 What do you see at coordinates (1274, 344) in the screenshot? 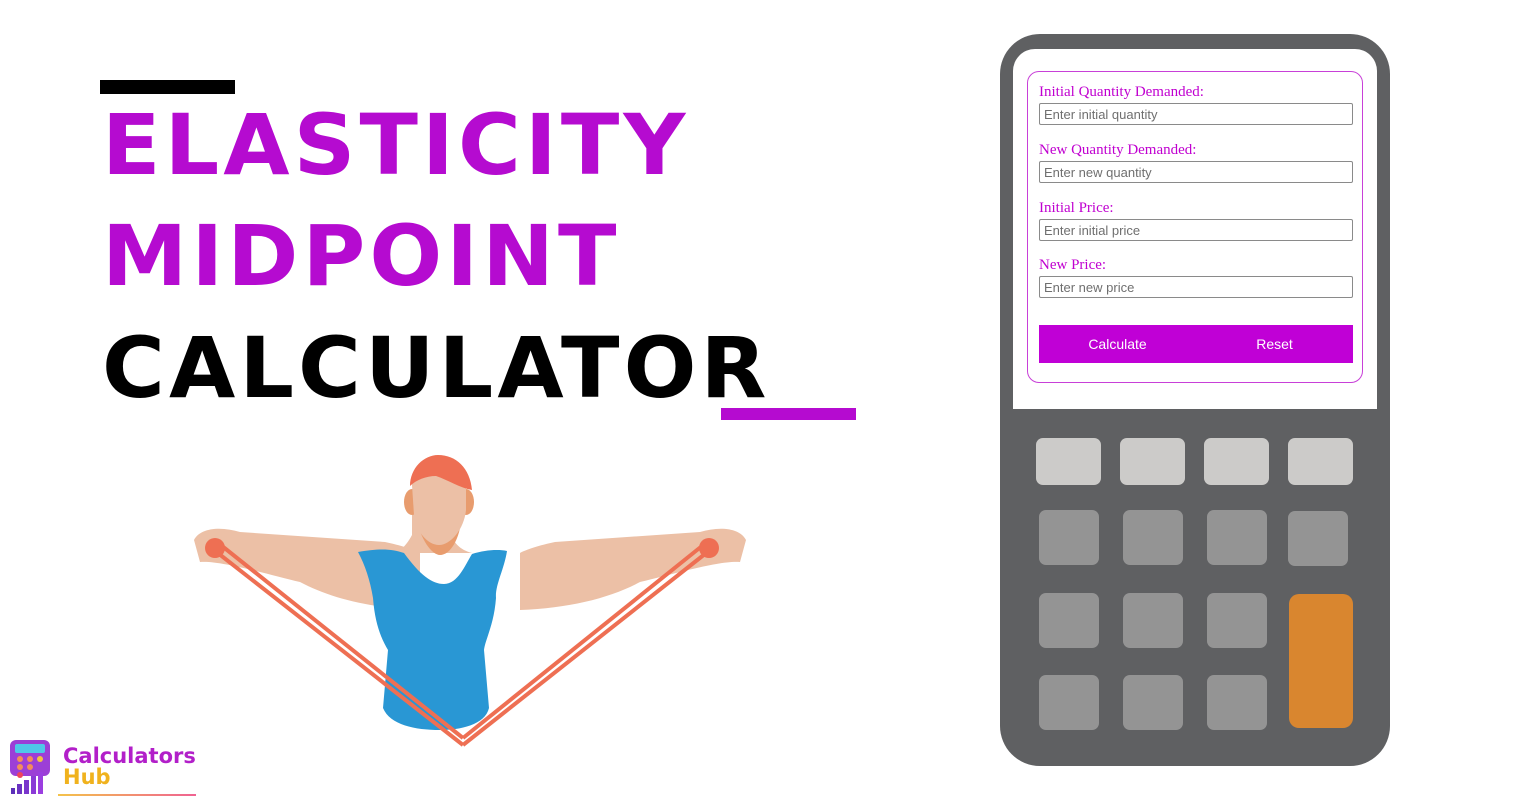
I see `reset-button: Reset` at bounding box center [1274, 344].